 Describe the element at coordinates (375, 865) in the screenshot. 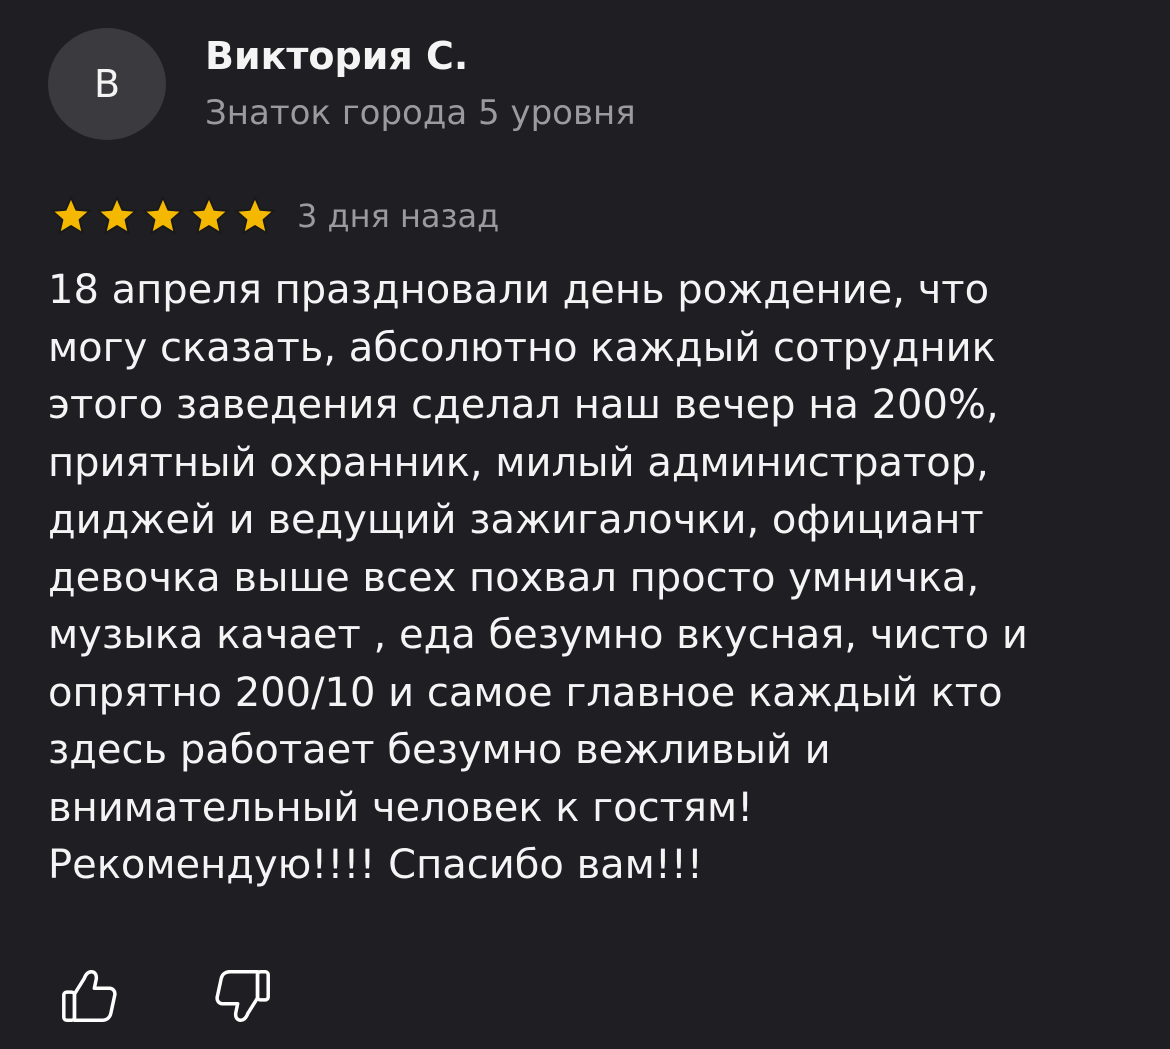

I see `review-text-line: Рекомендую!!!! Спасибо вам!!!` at that location.